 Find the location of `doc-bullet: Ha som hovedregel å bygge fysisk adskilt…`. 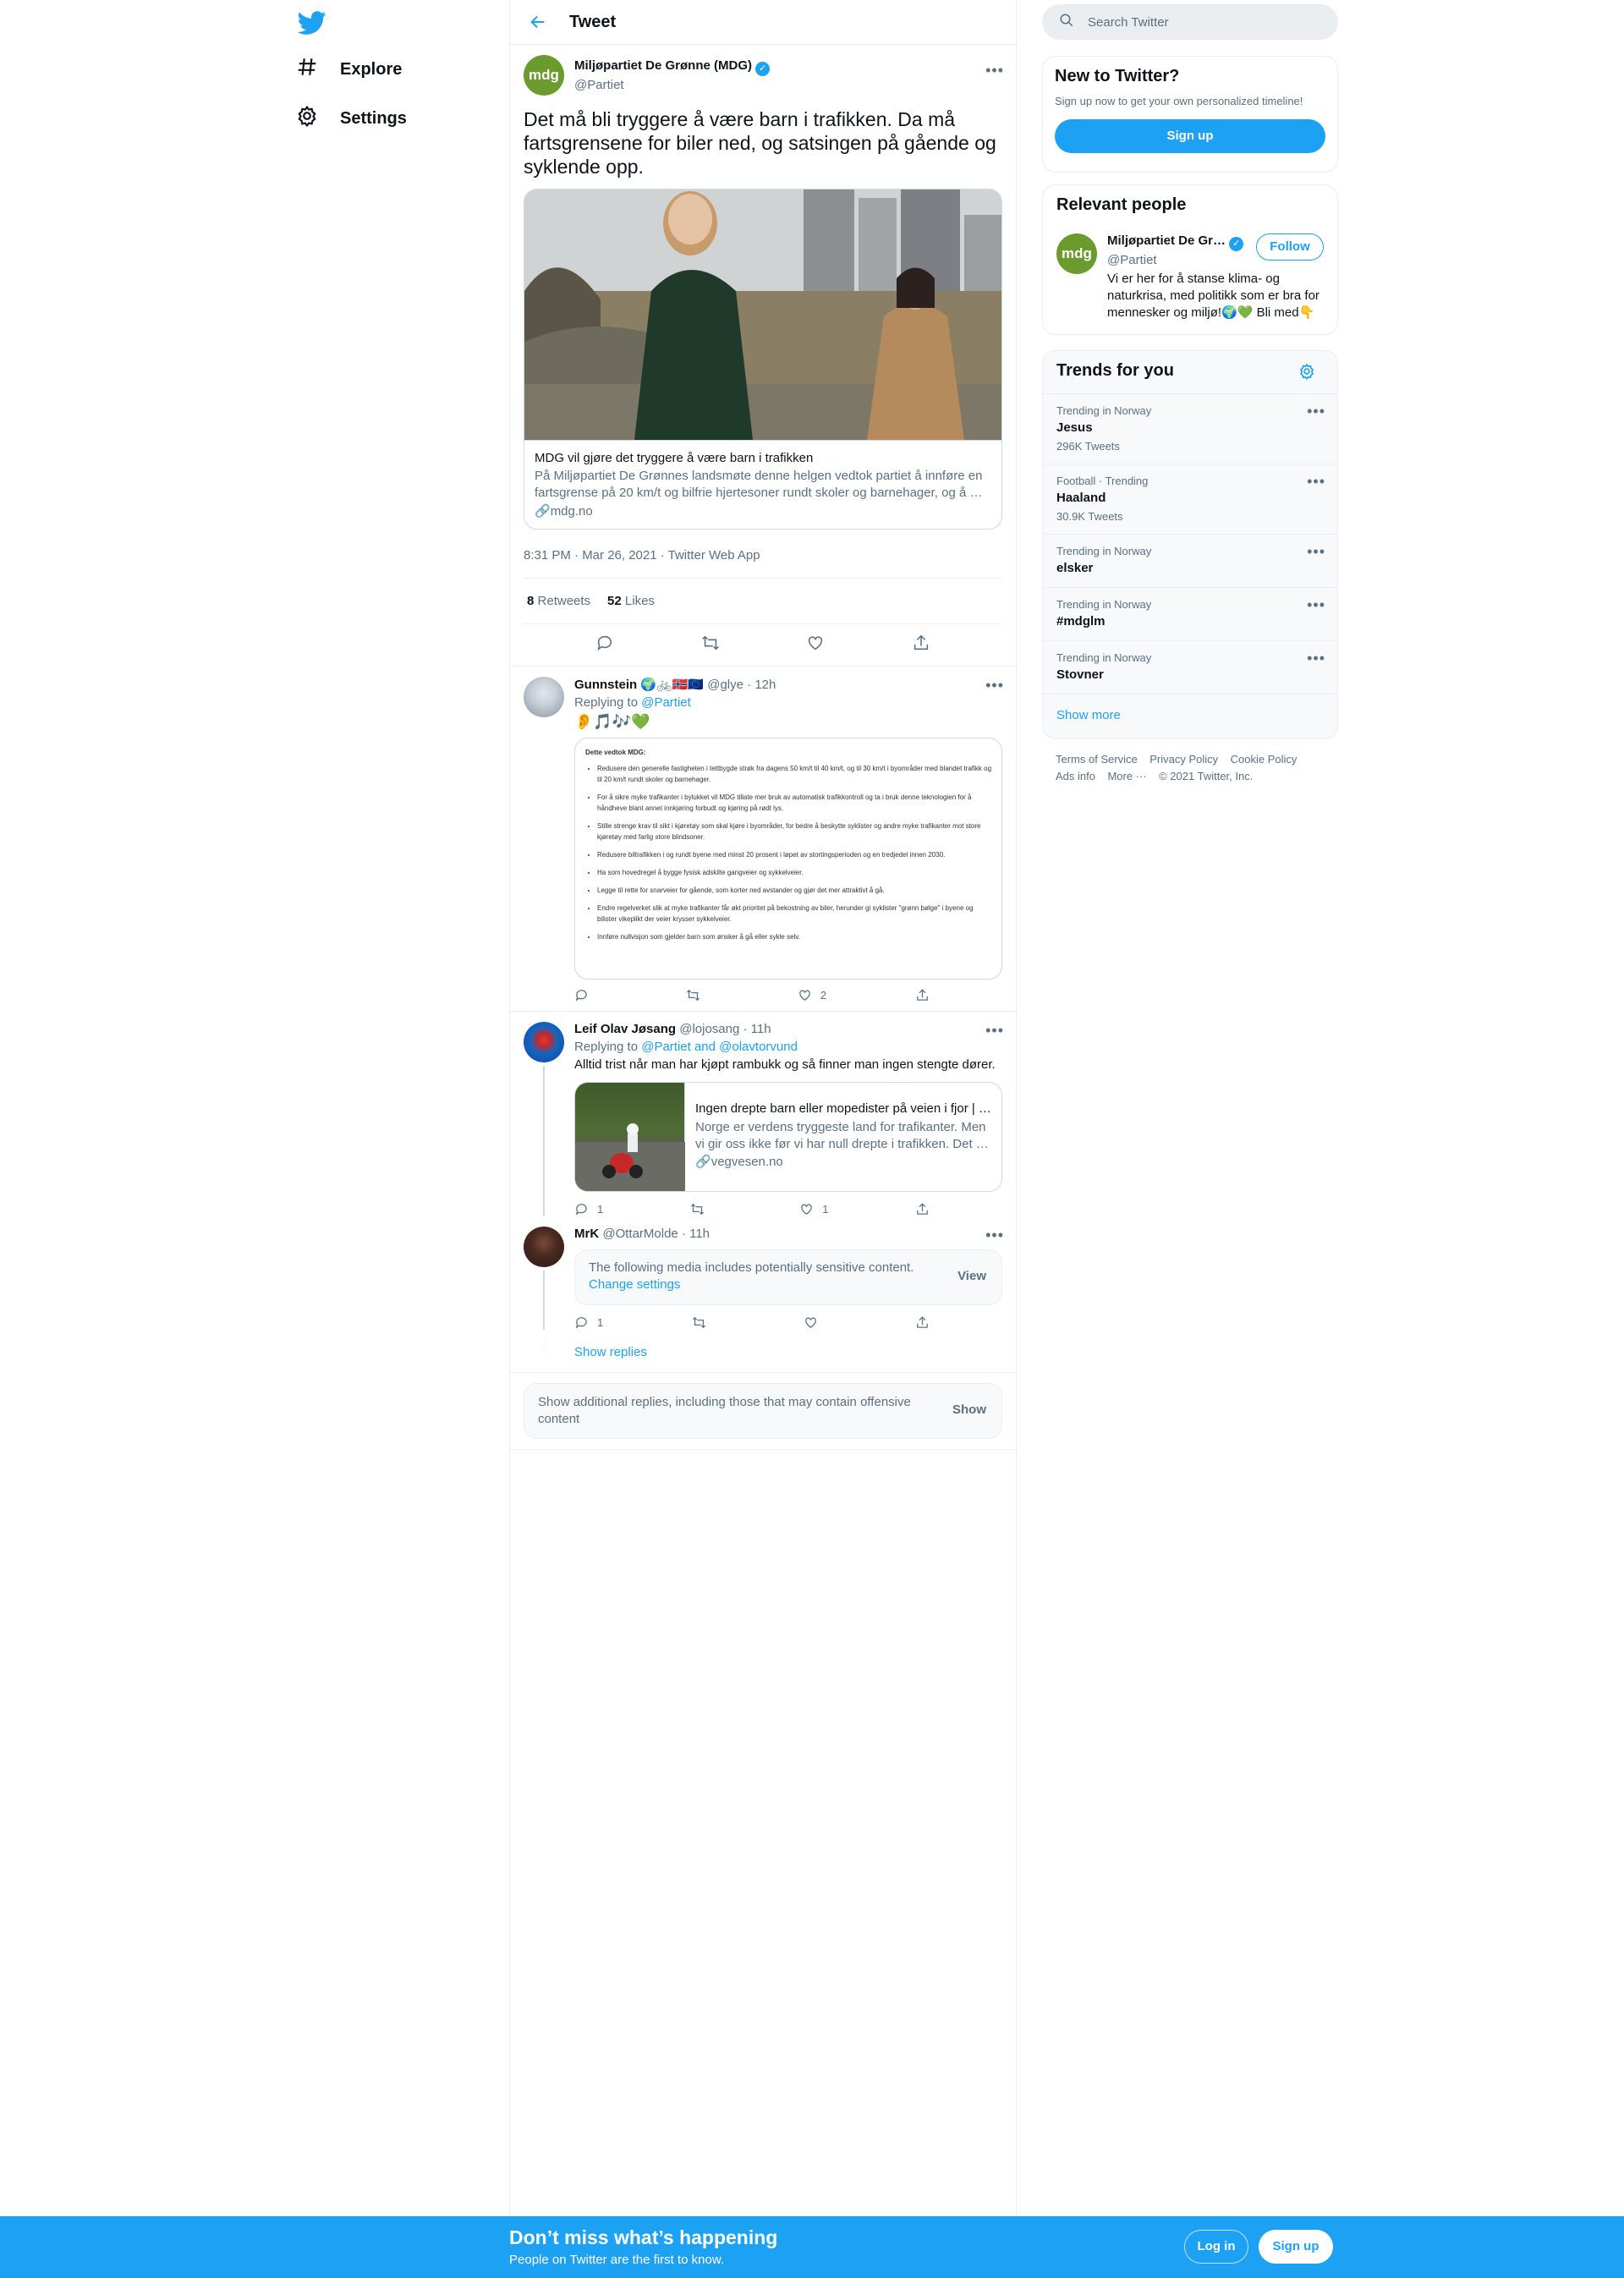

doc-bullet: Ha som hovedregel å bygge fysisk adskilt… is located at coordinates (794, 873).